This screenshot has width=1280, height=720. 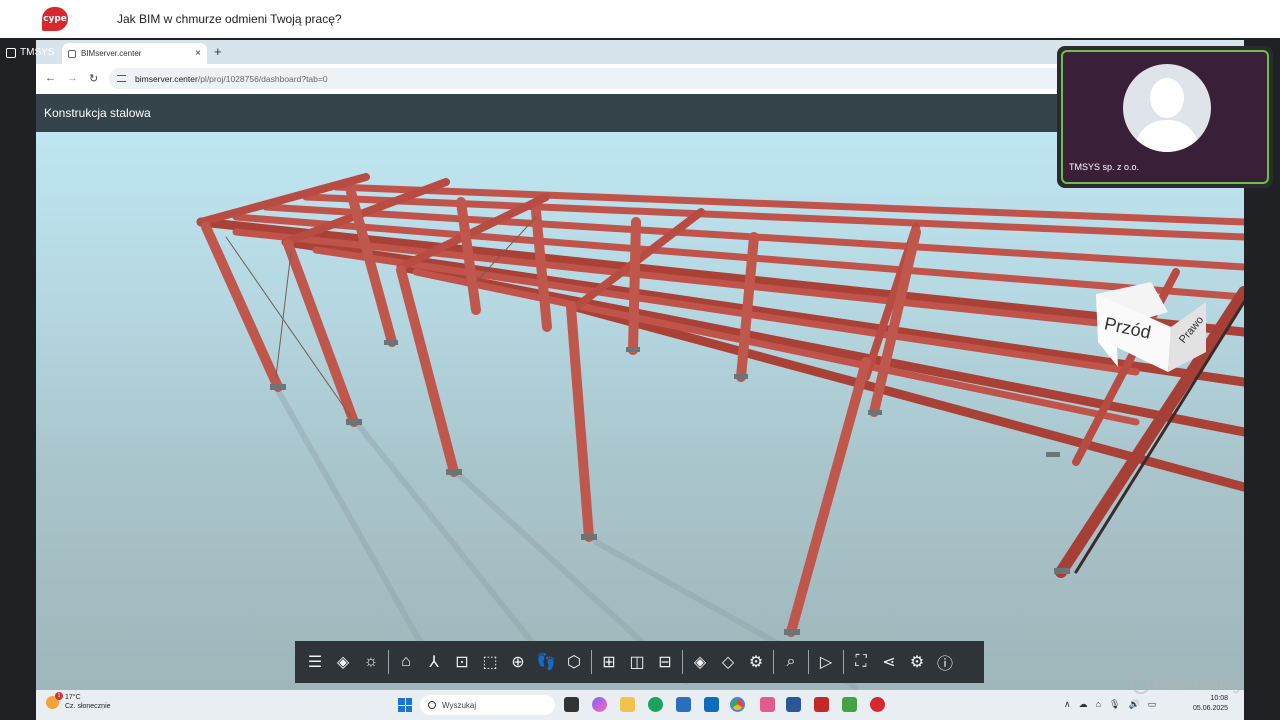 I want to click on system-tray: ∧ ☁ ⌂ 🎙 🔊 ▭, so click(x=1110, y=704).